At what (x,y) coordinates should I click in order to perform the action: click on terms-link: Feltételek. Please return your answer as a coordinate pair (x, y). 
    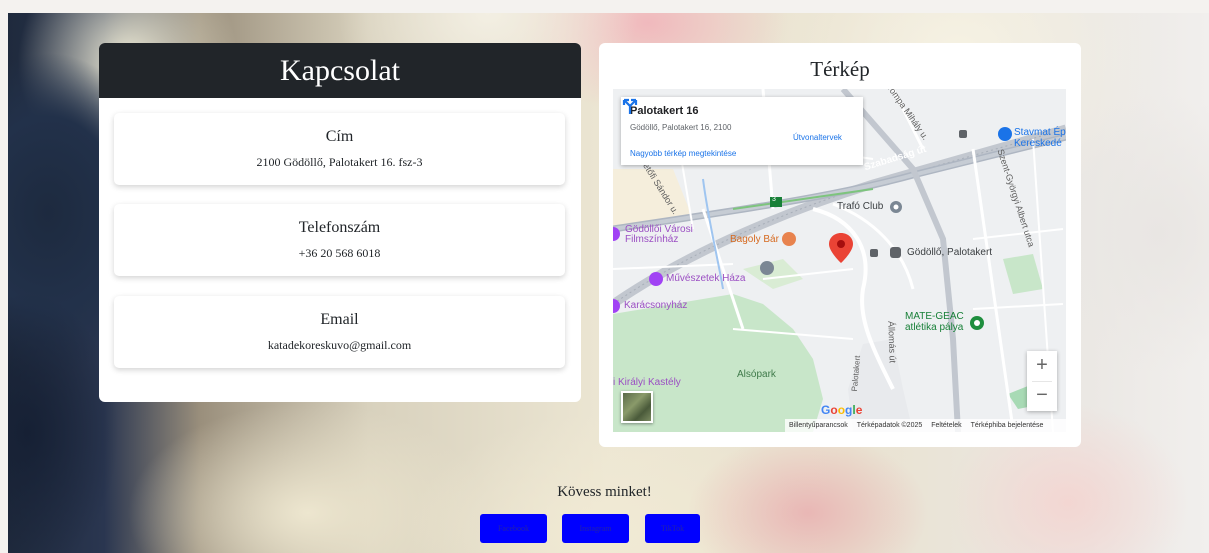
    Looking at the image, I should click on (946, 425).